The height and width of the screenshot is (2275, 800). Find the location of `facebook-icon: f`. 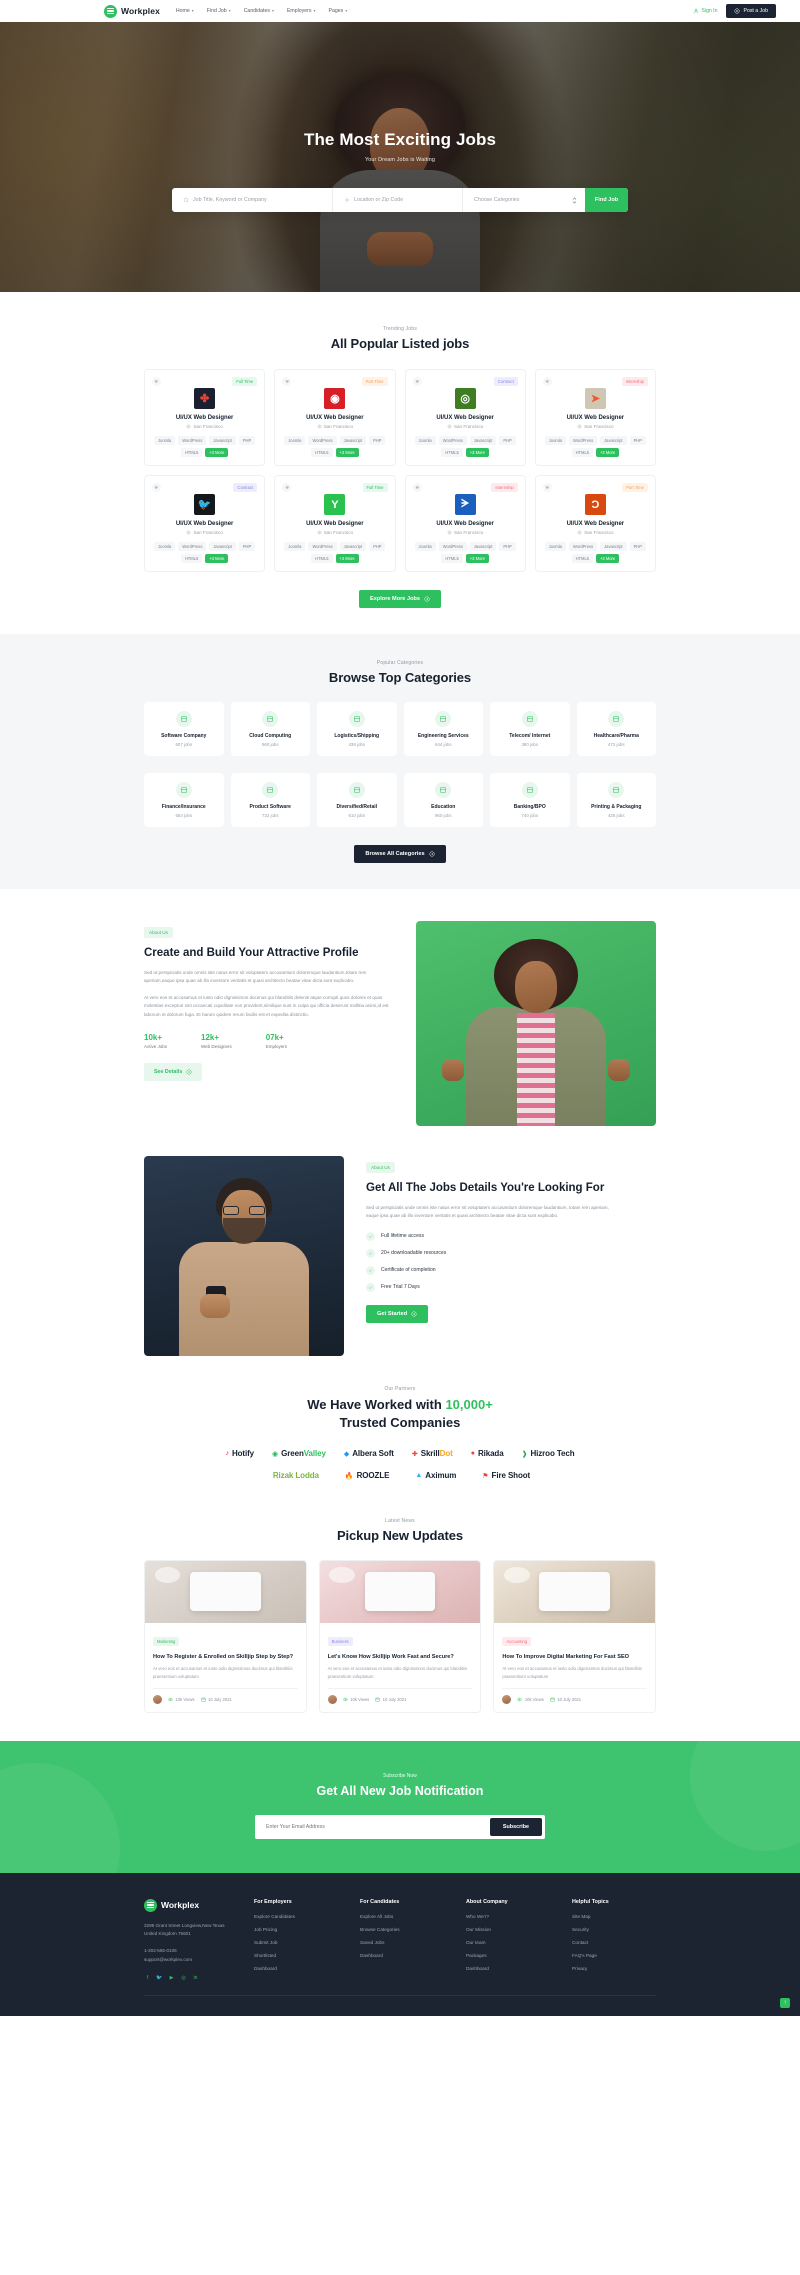

facebook-icon: f is located at coordinates (147, 1977).